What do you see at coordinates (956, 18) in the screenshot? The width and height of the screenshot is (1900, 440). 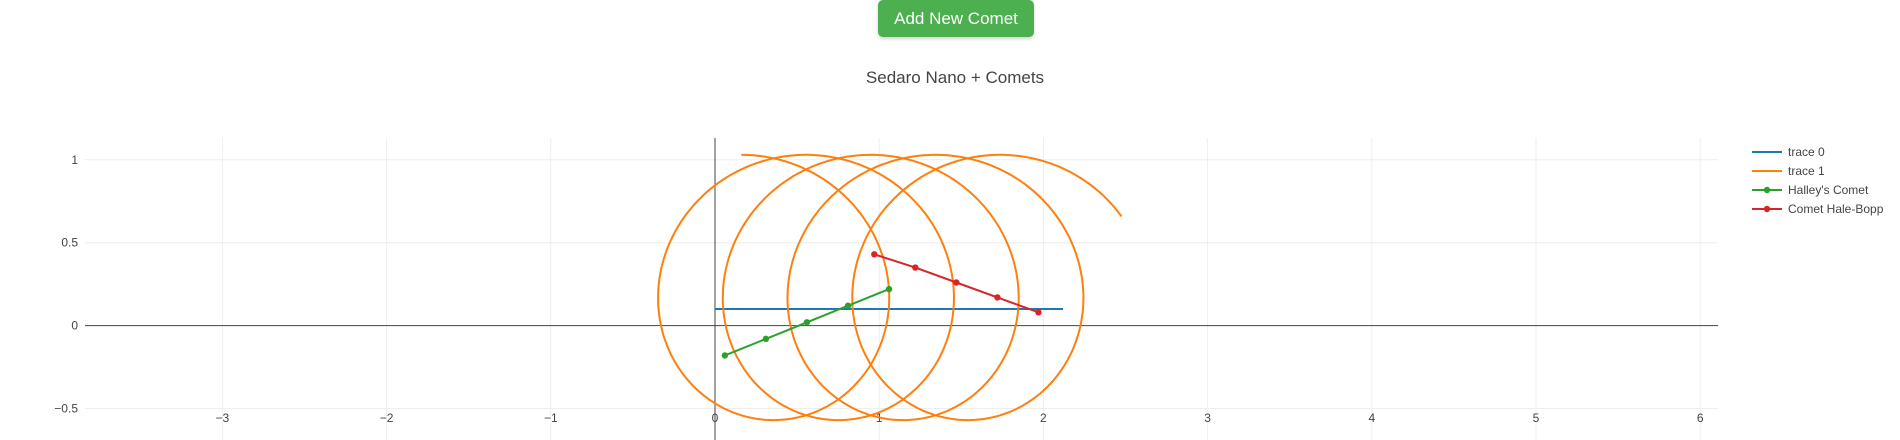 I see `add-new-comet-button: Add New Comet` at bounding box center [956, 18].